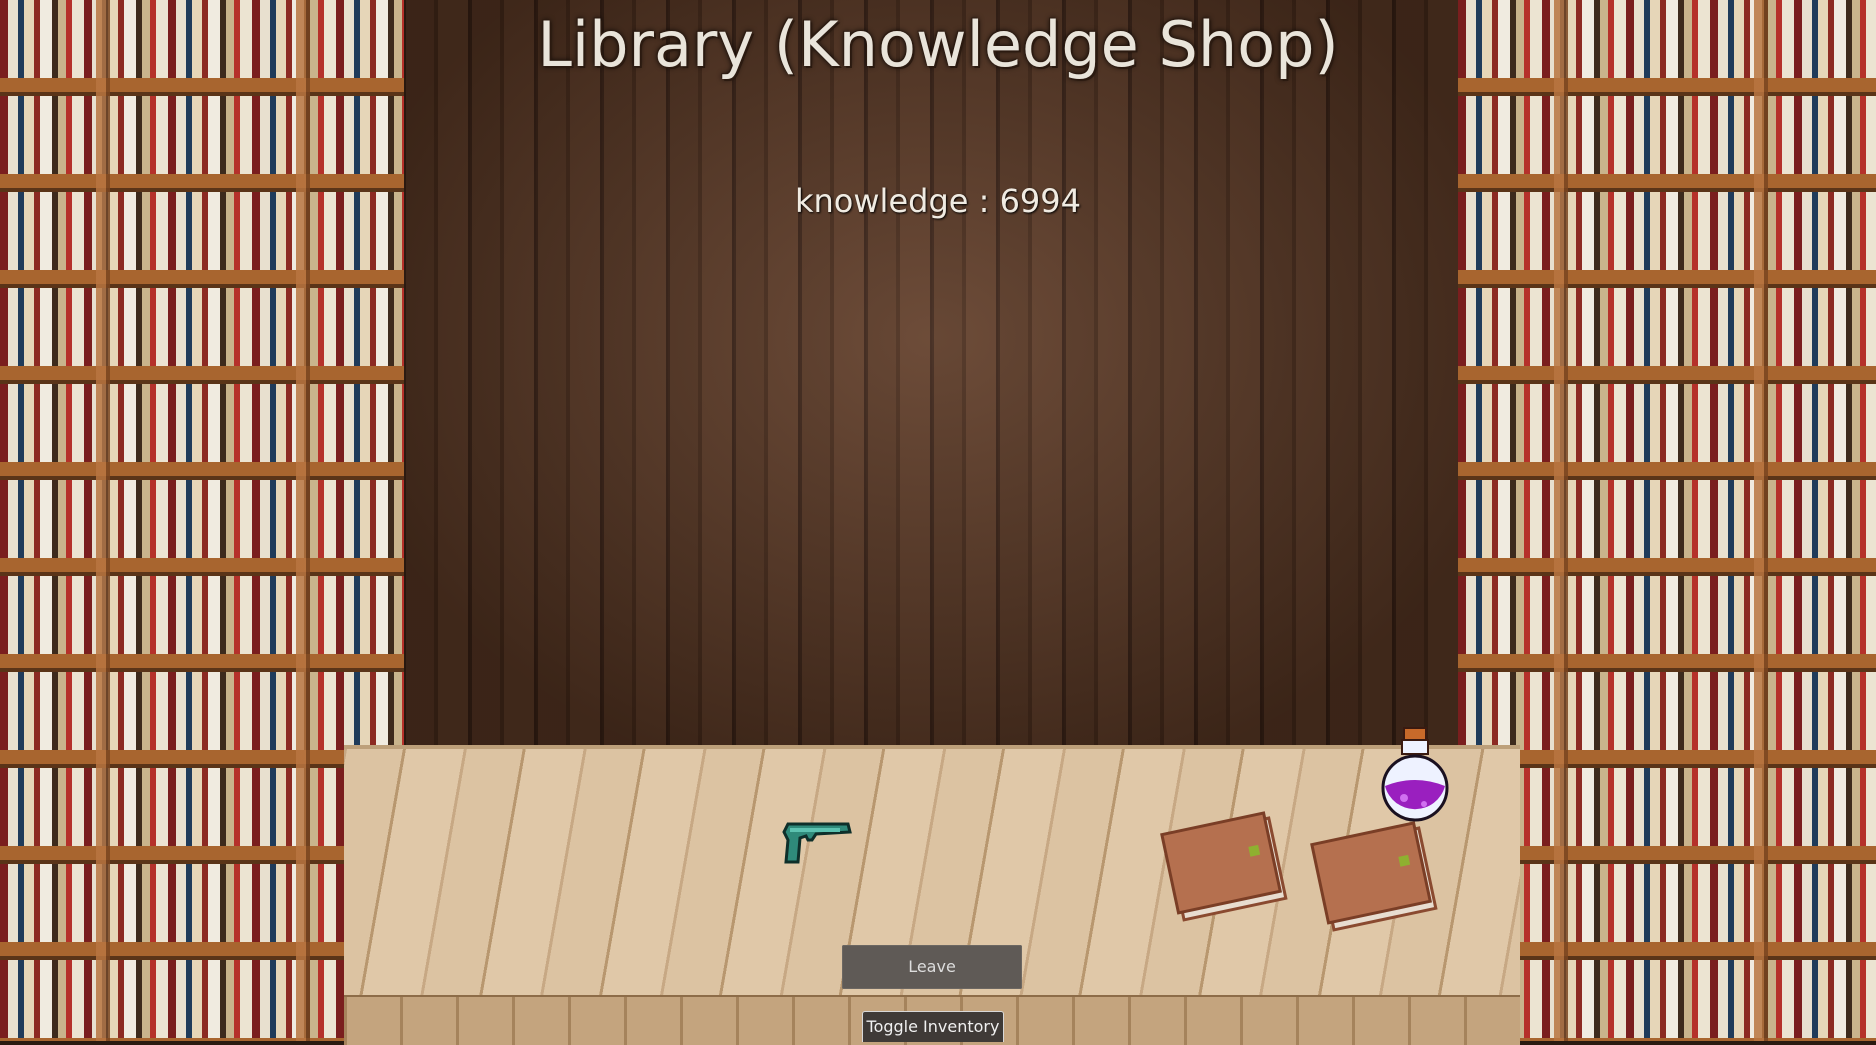 The image size is (1876, 1045). I want to click on page-title: Library (Knowledge Shop), so click(938, 44).